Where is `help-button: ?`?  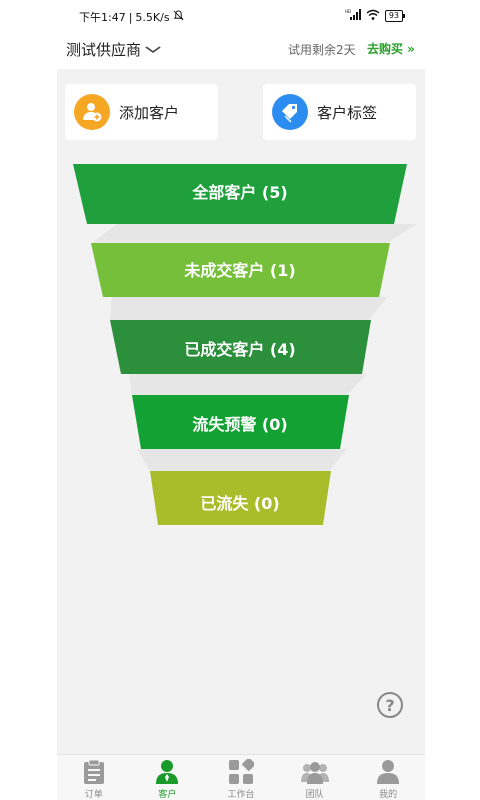
help-button: ? is located at coordinates (390, 705).